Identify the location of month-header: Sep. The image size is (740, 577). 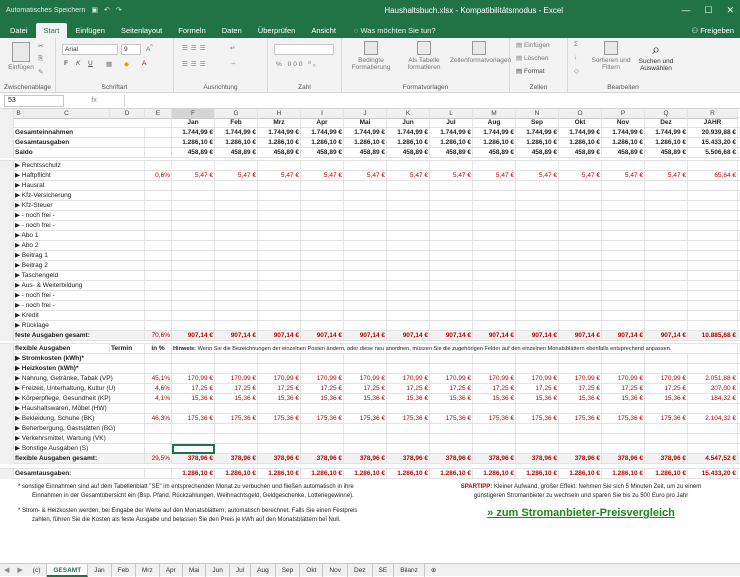
(537, 123).